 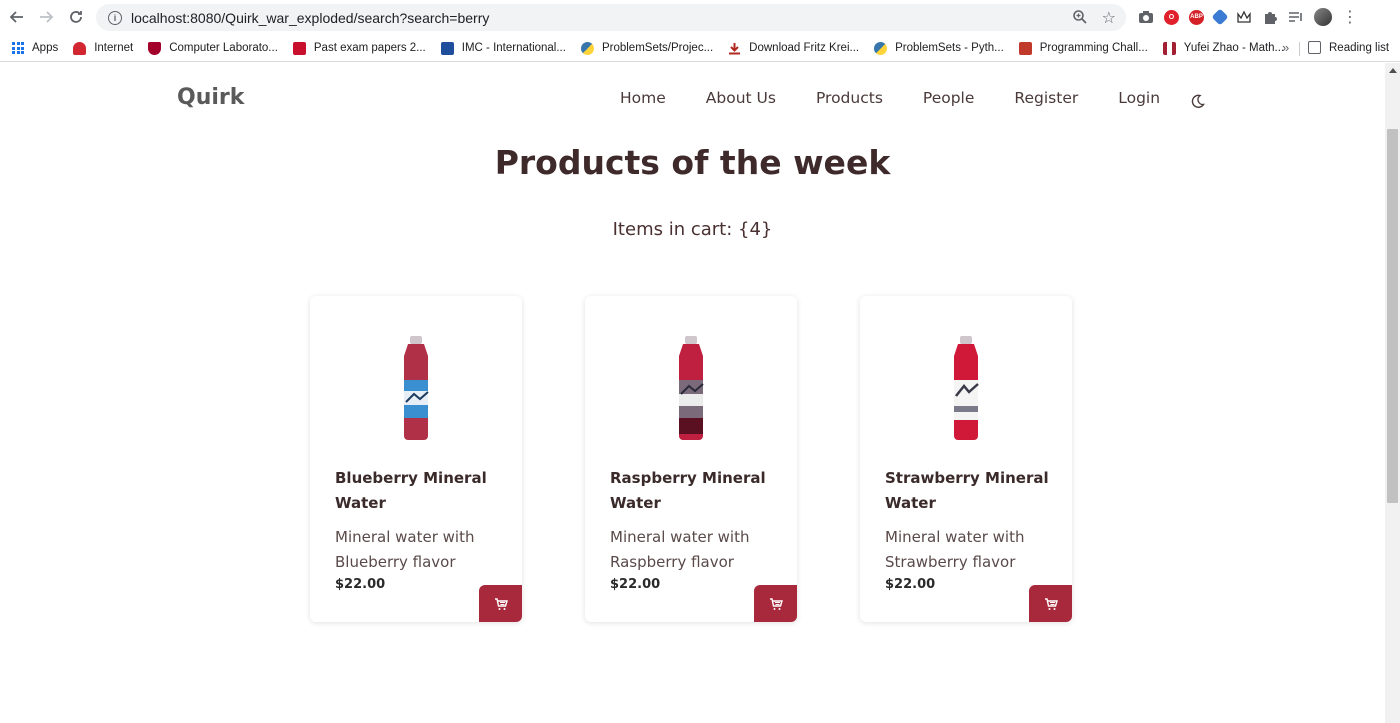 I want to click on back-button, so click(x=17, y=17).